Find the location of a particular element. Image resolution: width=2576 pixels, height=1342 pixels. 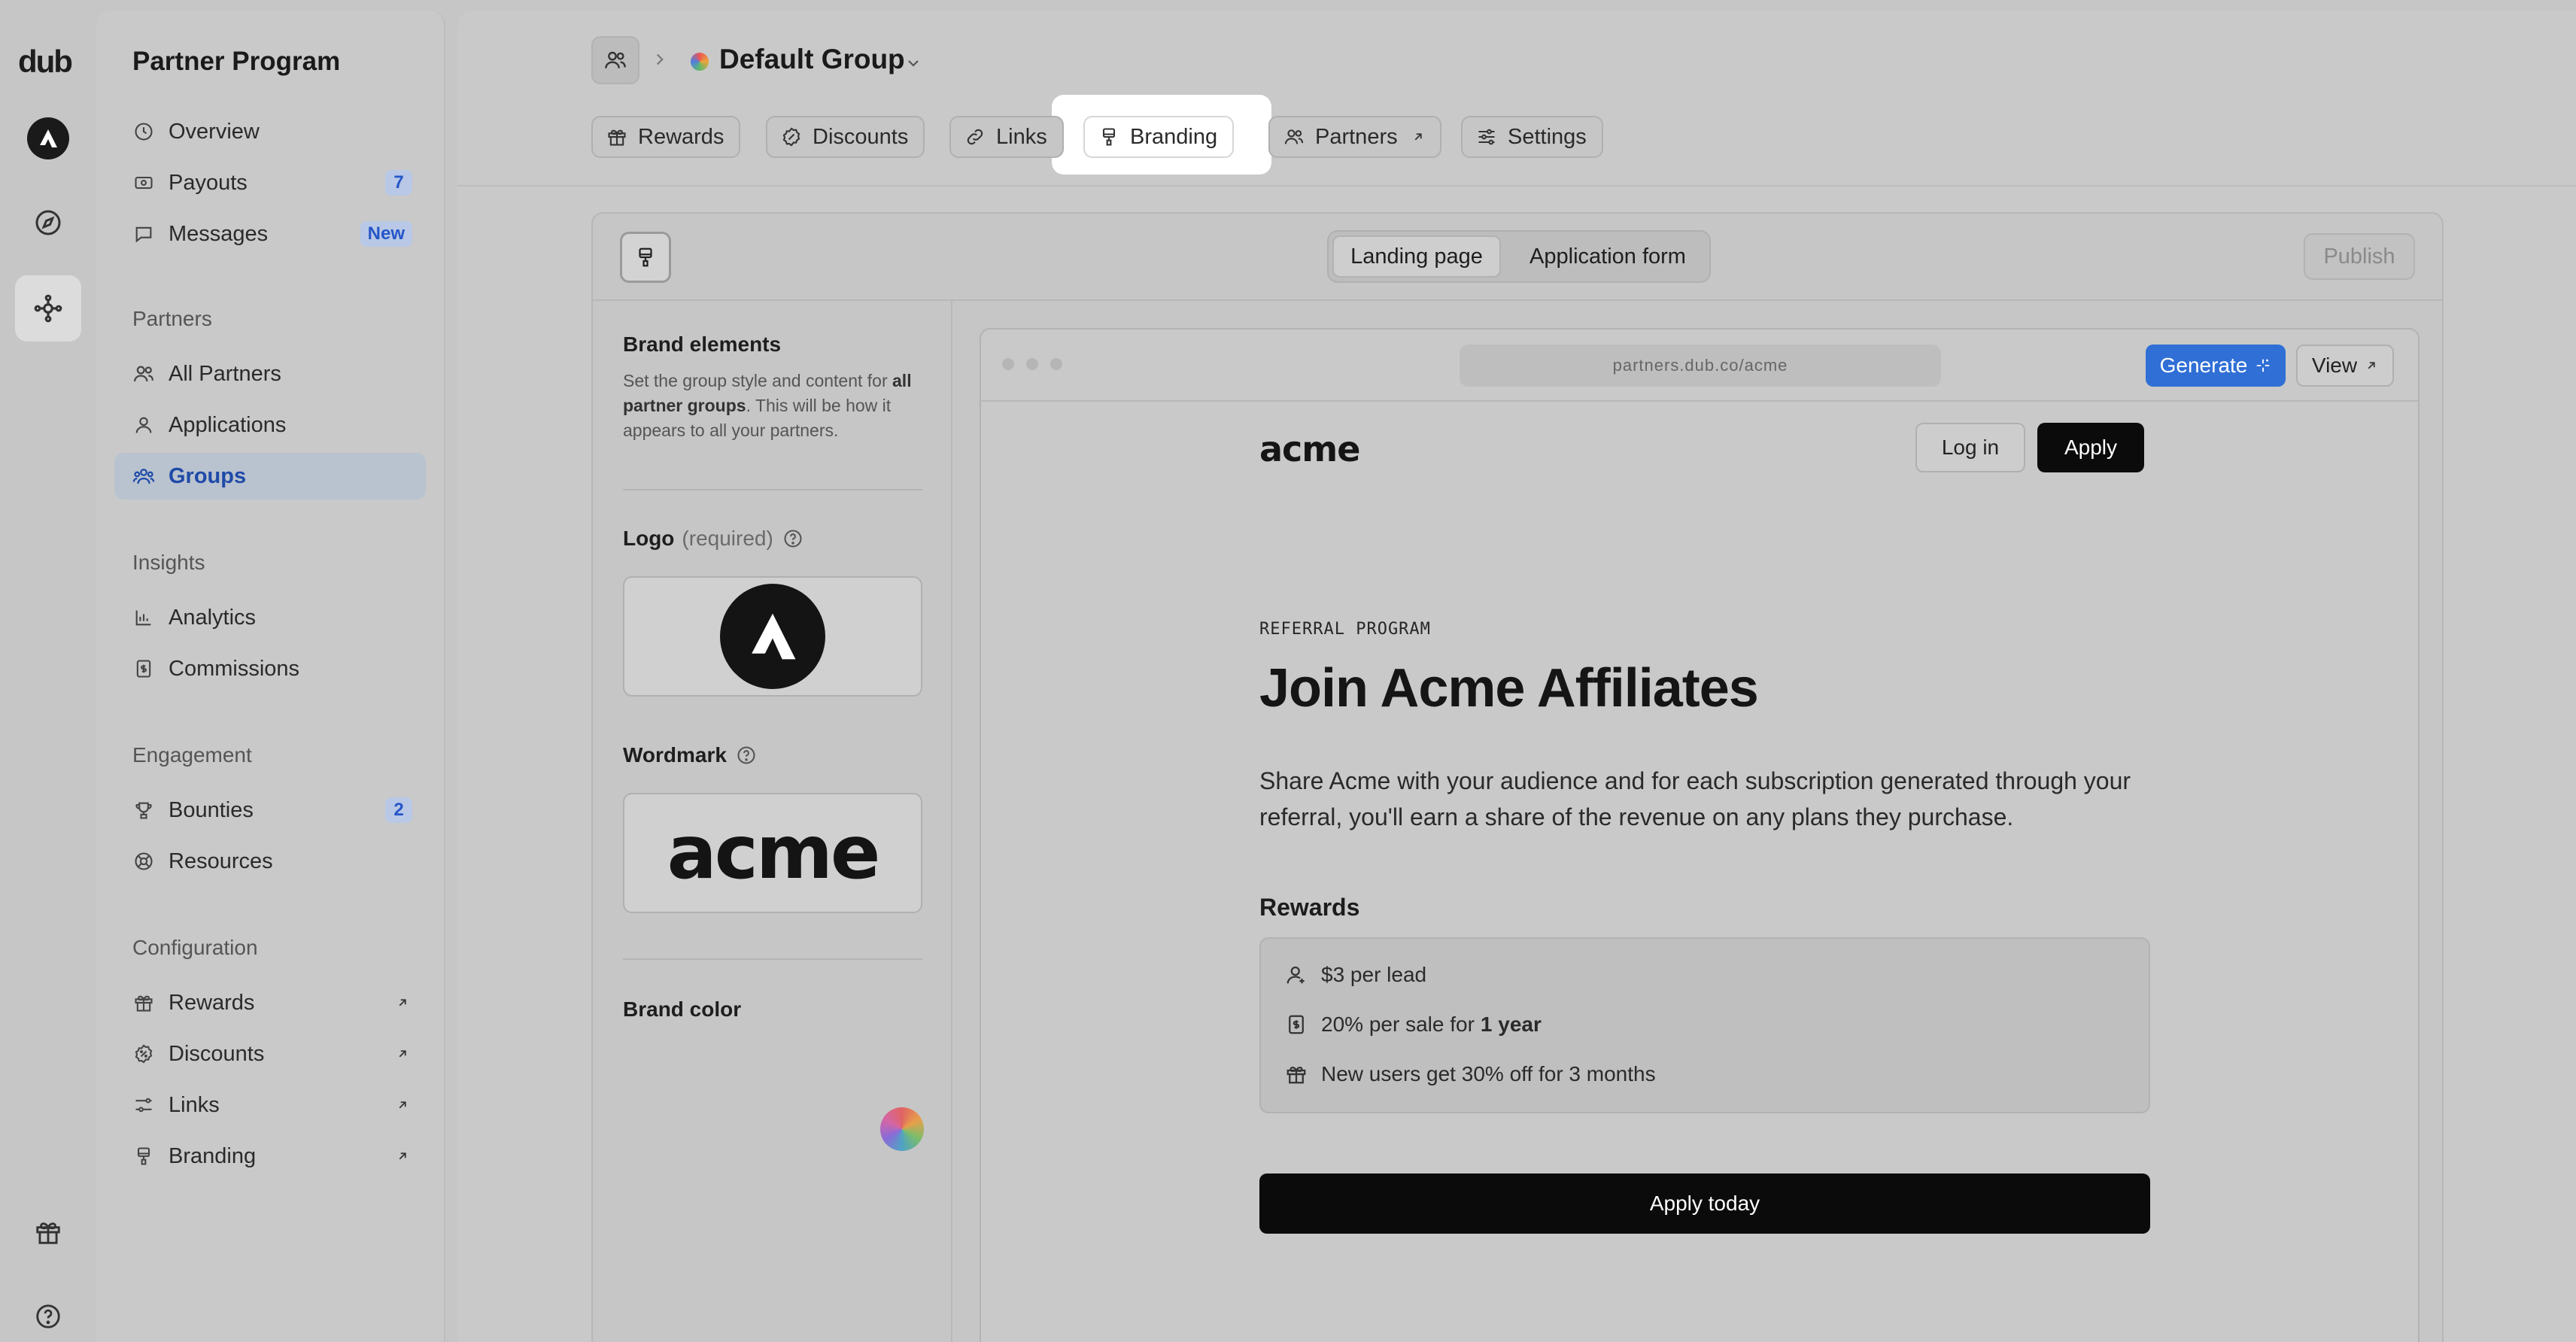

chevron-right-icon is located at coordinates (660, 59).